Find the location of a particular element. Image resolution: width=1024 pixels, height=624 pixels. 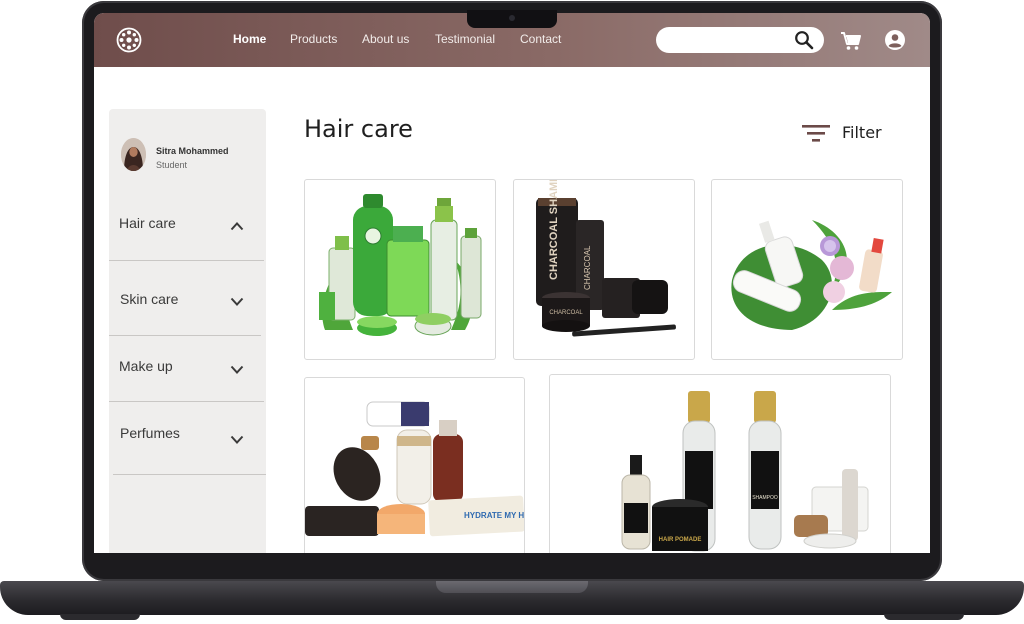

sidebar-item-skin-care: Skin care is located at coordinates (187, 309).